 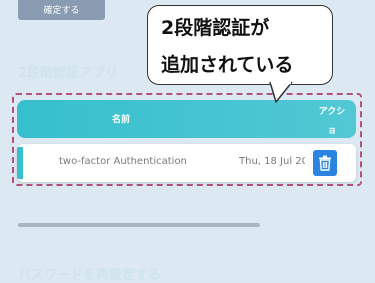 I want to click on confirm-button: 確定する, so click(x=61, y=10).